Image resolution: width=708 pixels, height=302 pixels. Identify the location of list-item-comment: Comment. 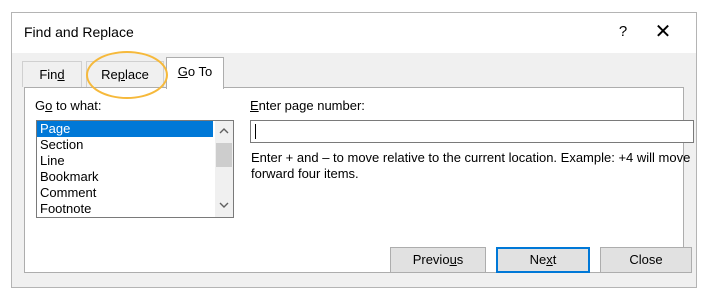
(135, 193).